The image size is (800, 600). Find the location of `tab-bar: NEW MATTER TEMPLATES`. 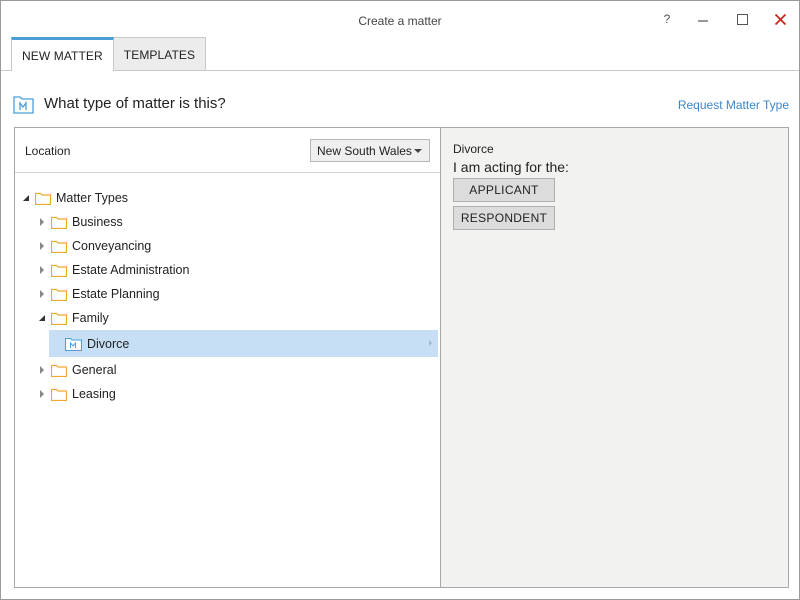

tab-bar: NEW MATTER TEMPLATES is located at coordinates (109, 54).